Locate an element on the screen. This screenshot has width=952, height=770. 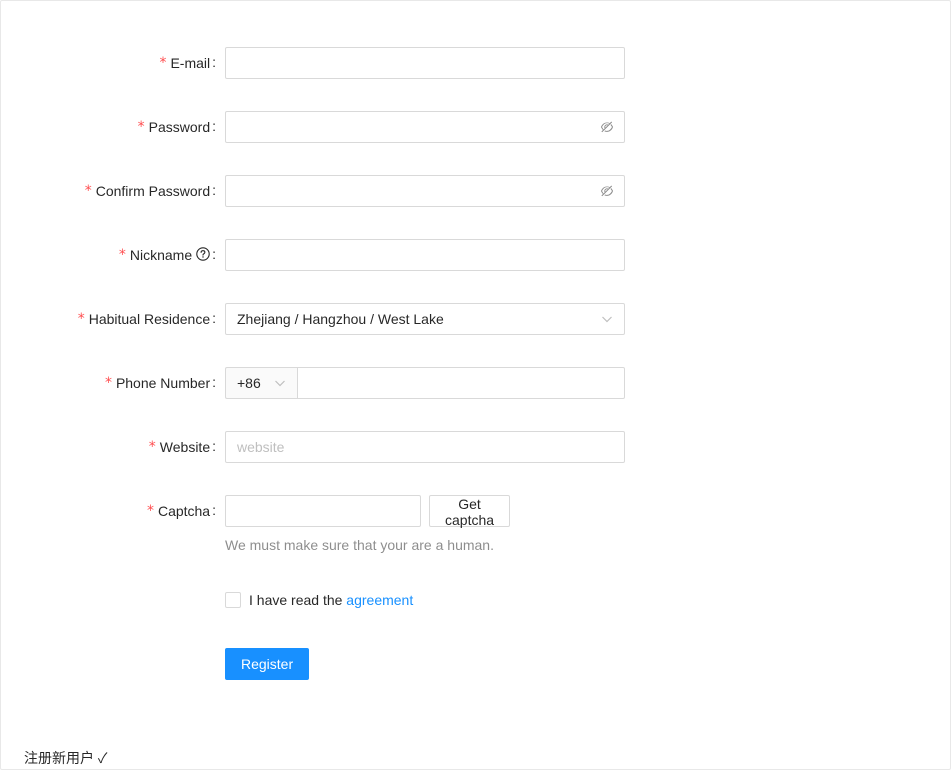
captcha-input is located at coordinates (323, 511).